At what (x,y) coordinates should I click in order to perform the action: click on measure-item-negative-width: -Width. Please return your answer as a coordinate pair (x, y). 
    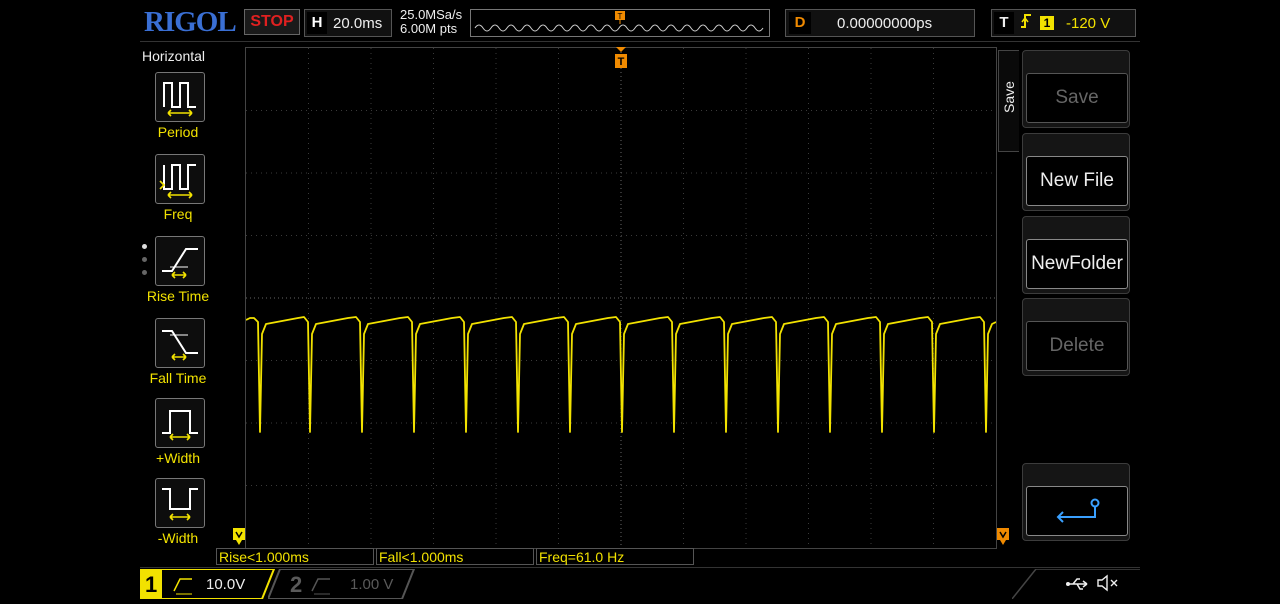
    Looking at the image, I should click on (178, 518).